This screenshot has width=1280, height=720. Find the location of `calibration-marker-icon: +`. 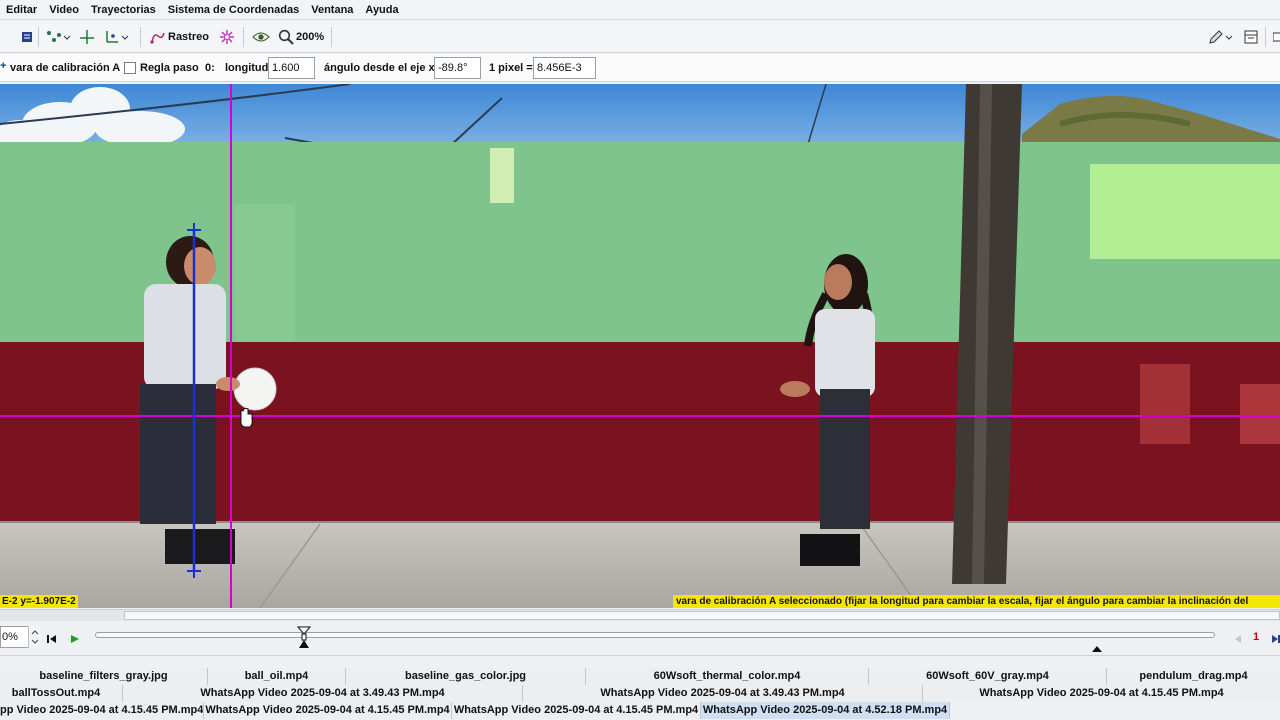

calibration-marker-icon: + is located at coordinates (3, 66).